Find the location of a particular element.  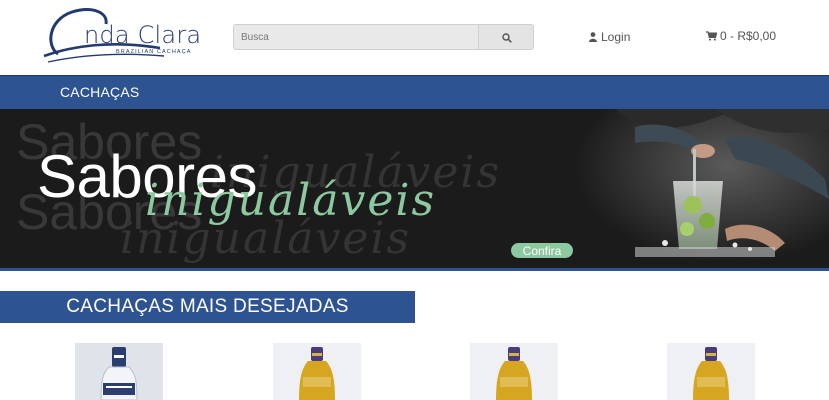

search-button is located at coordinates (506, 37).